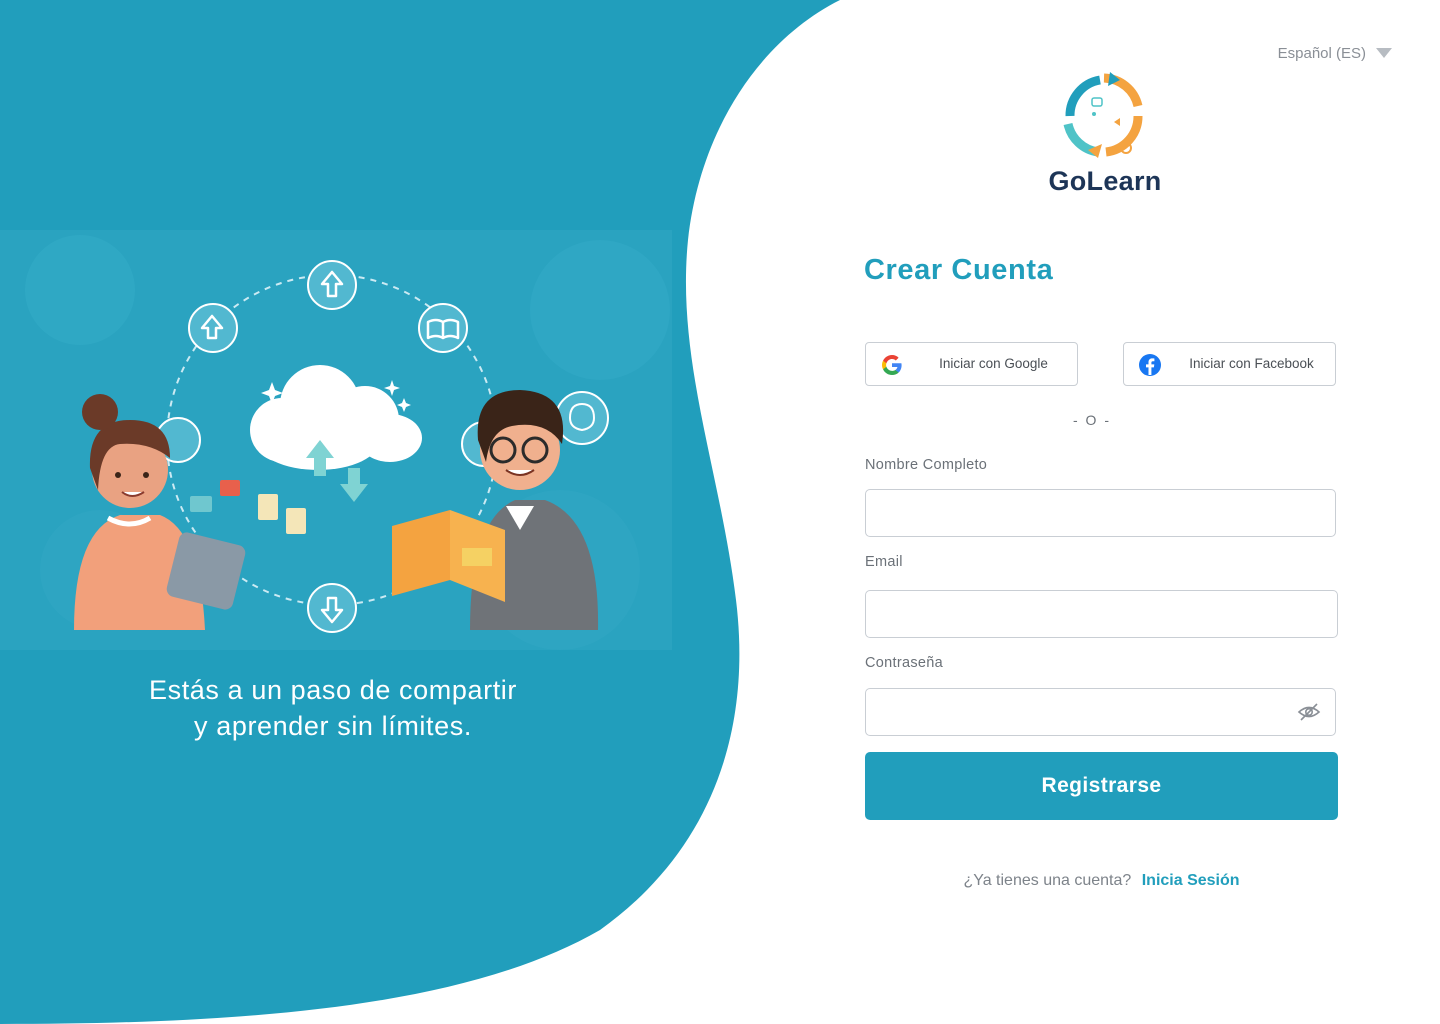 The width and height of the screenshot is (1440, 1024). I want to click on language-label: Español (ES), so click(1321, 53).